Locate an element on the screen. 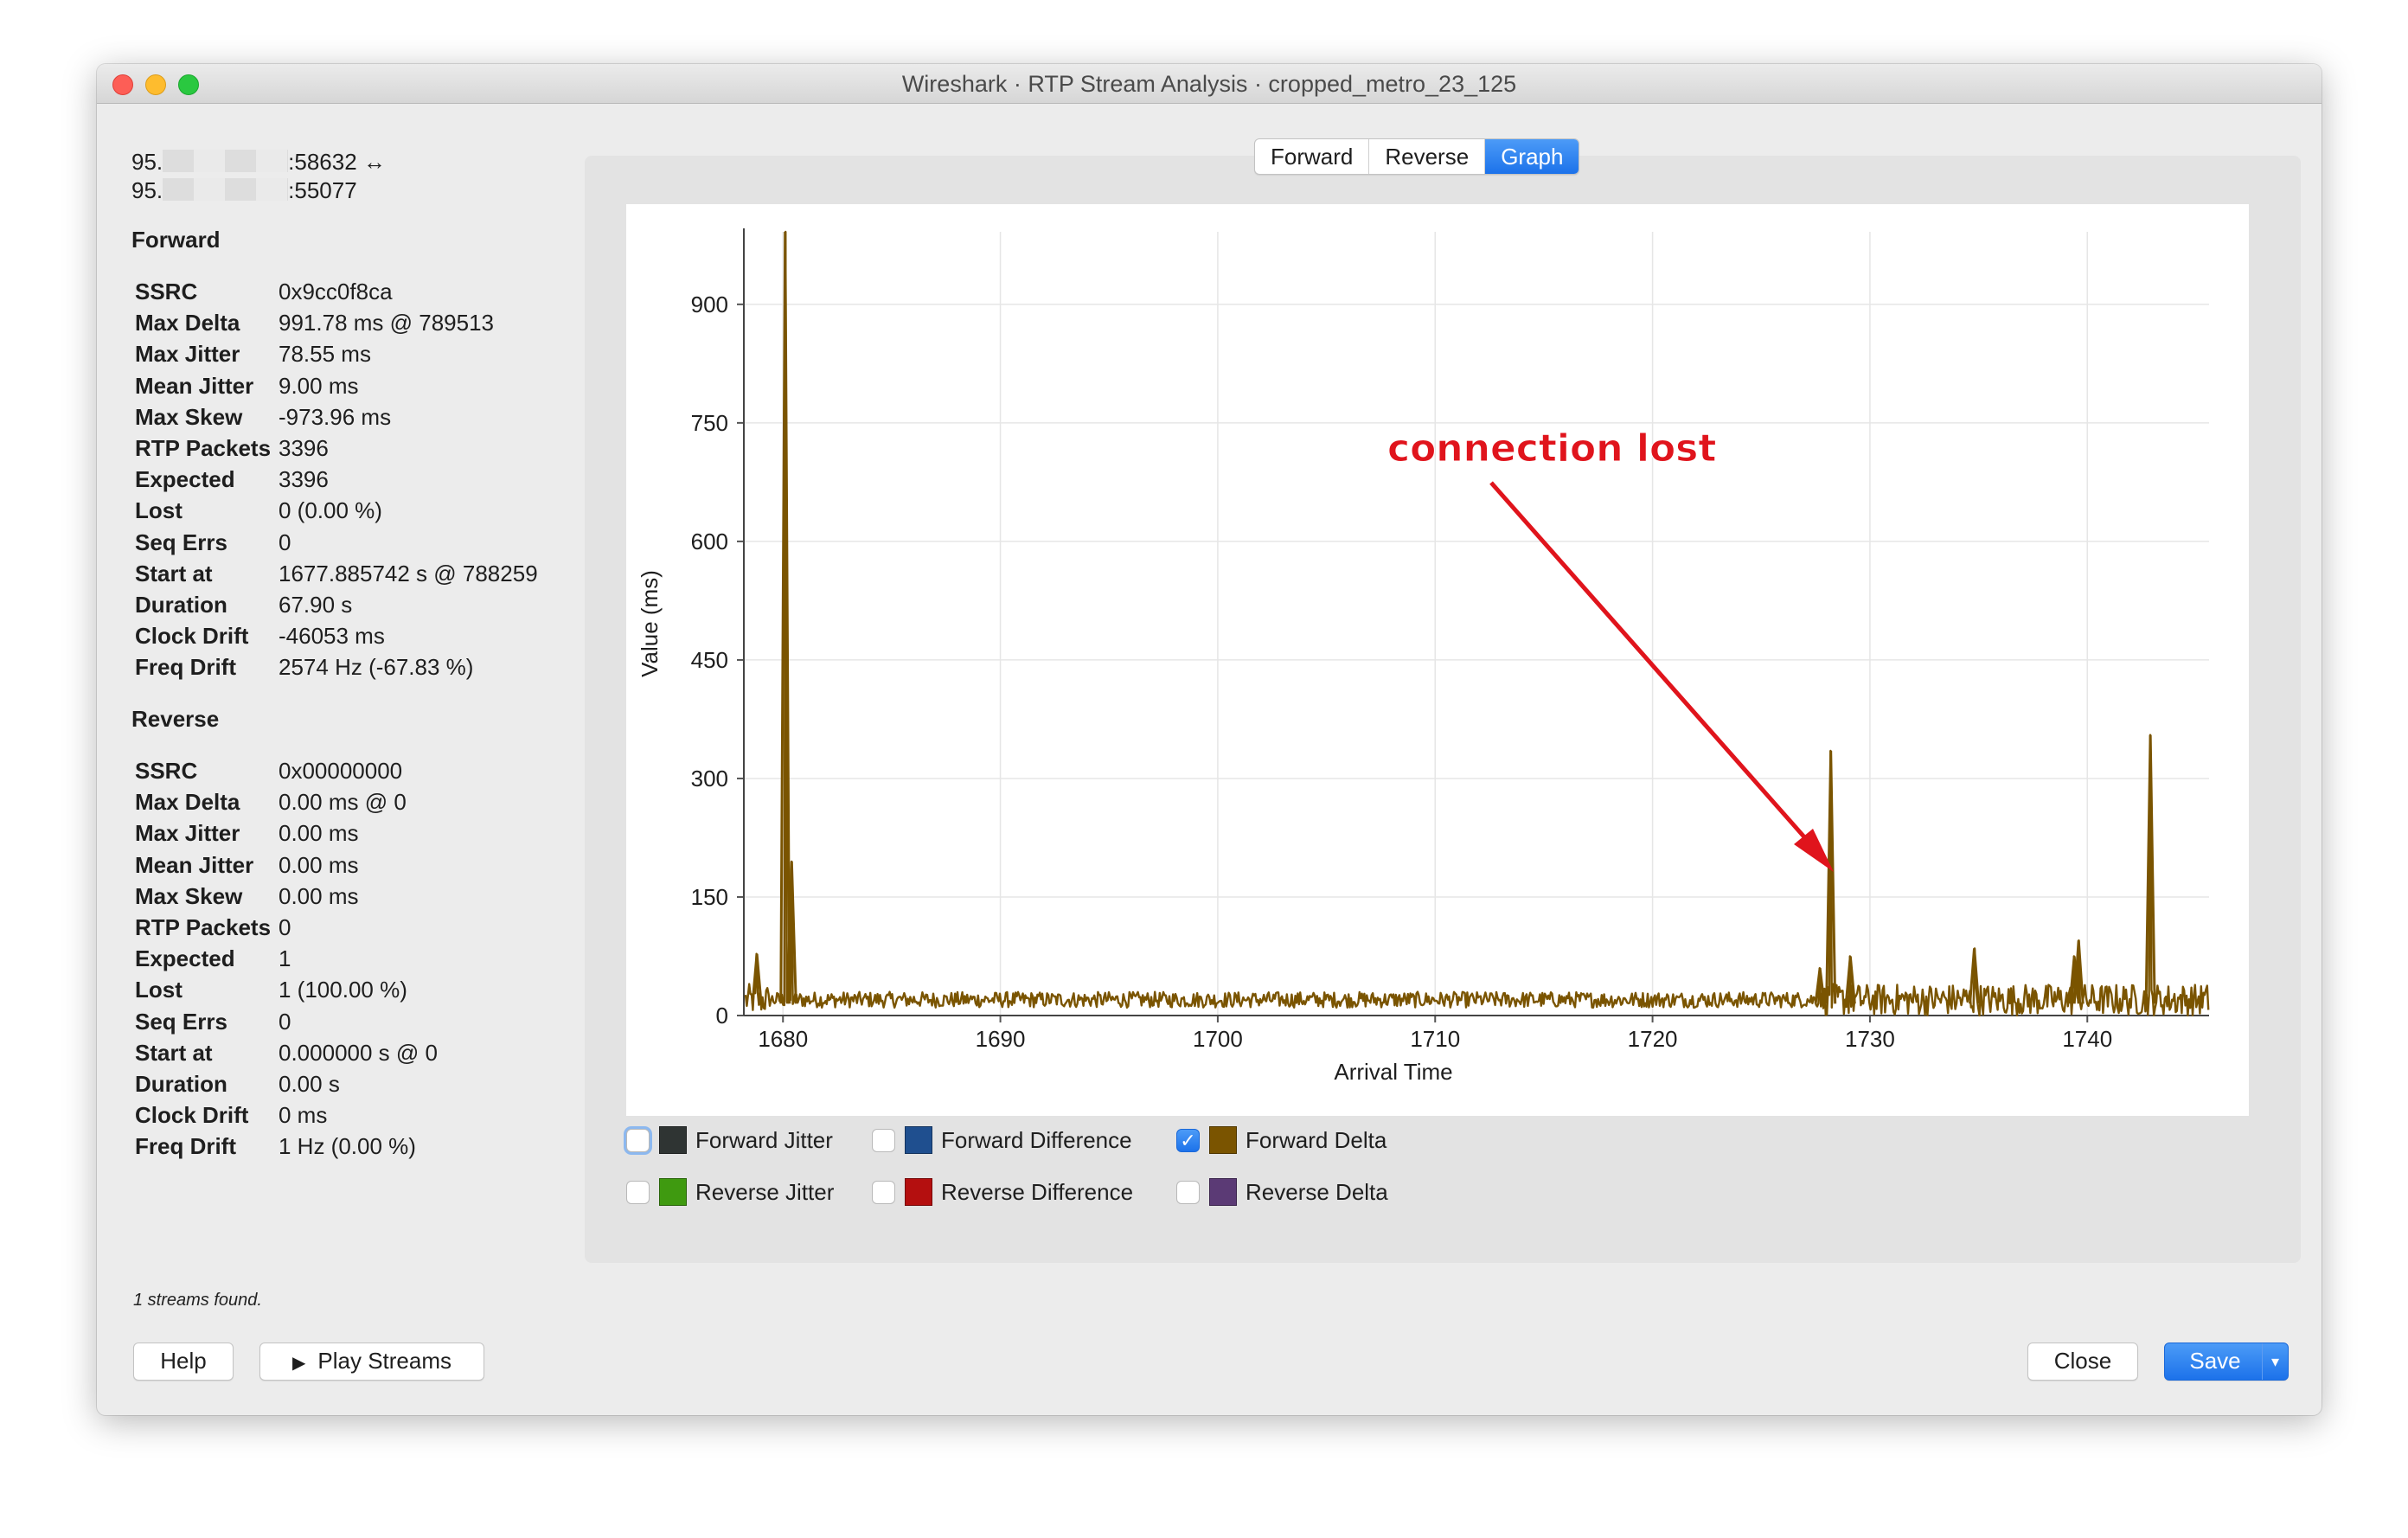 The width and height of the screenshot is (2408, 1538). y-tick-label: 300 is located at coordinates (709, 778).